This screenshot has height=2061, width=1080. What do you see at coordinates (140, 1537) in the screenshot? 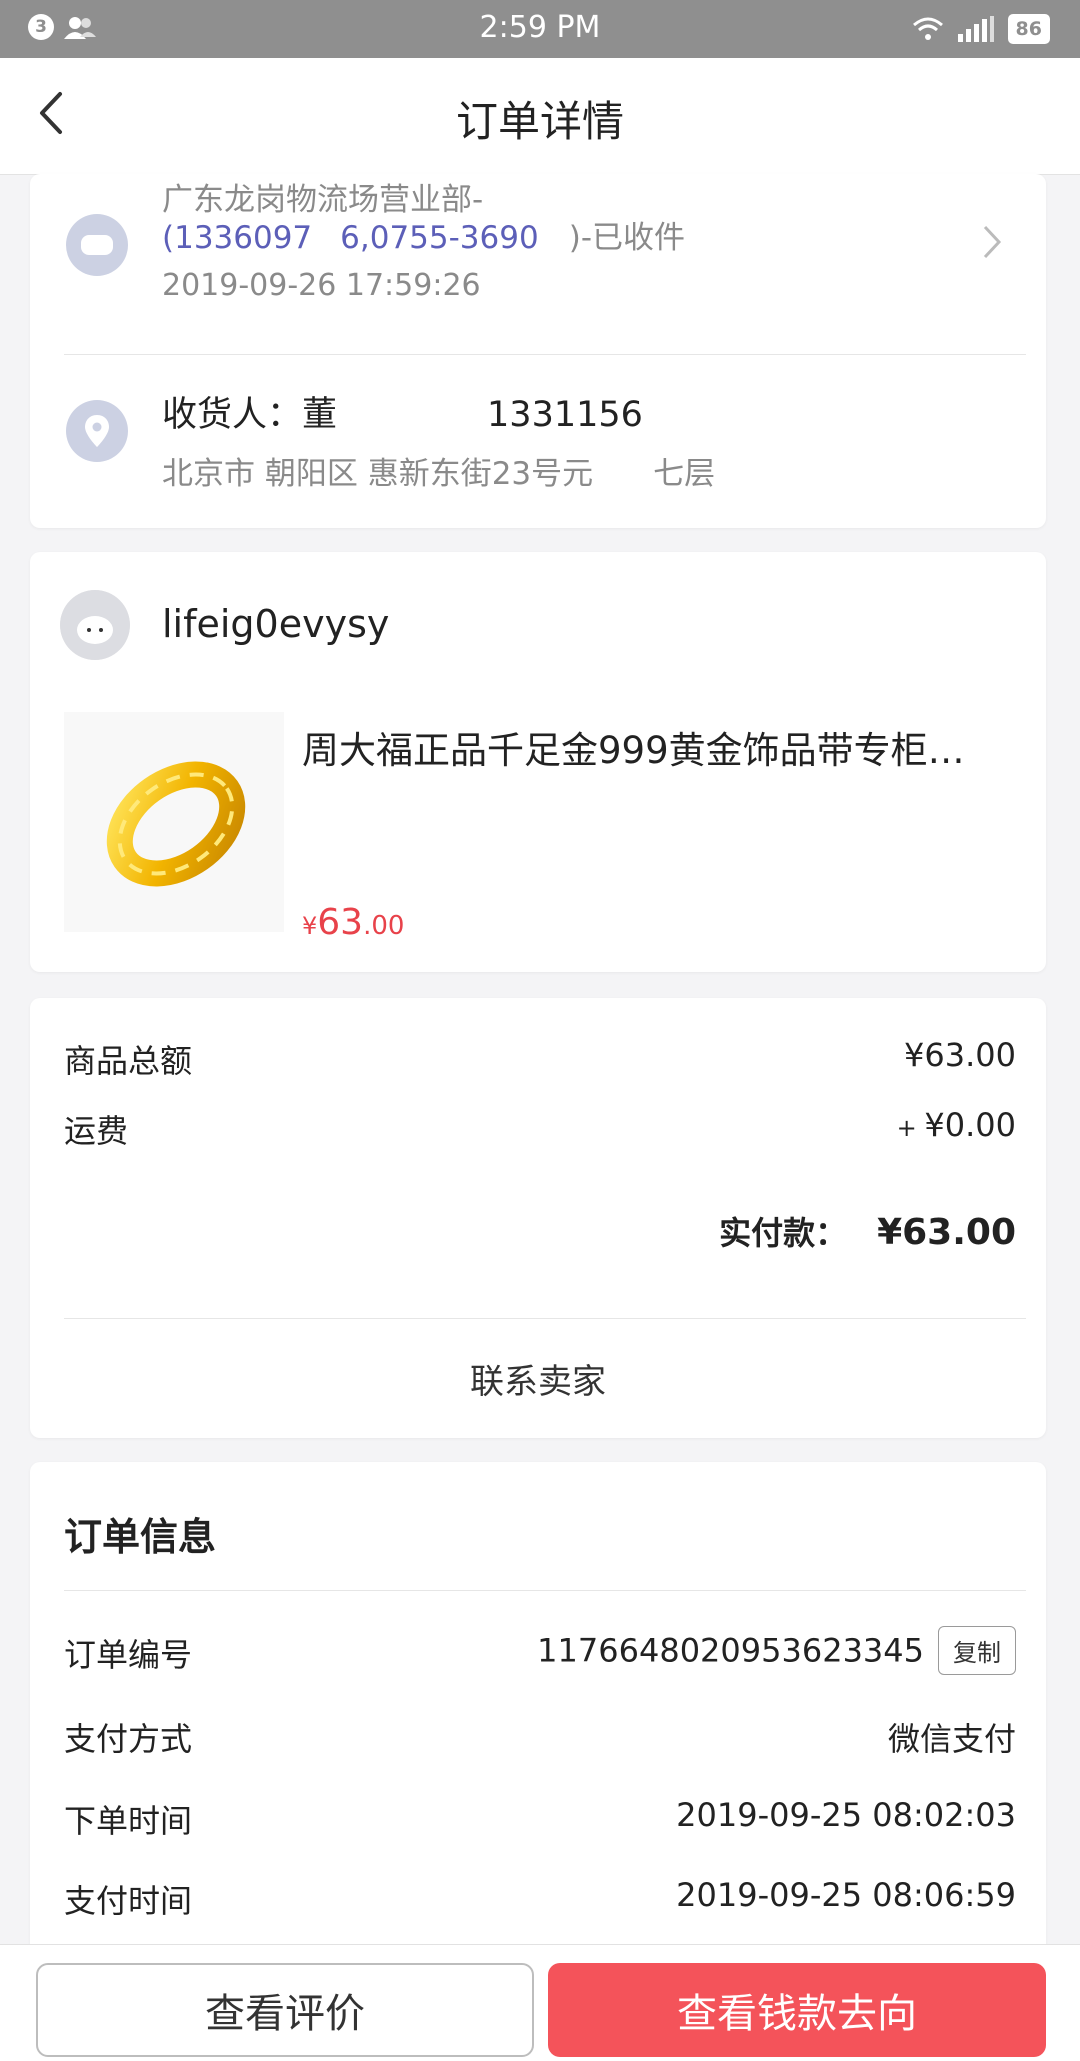
I see `order-info-title: 订单信息` at bounding box center [140, 1537].